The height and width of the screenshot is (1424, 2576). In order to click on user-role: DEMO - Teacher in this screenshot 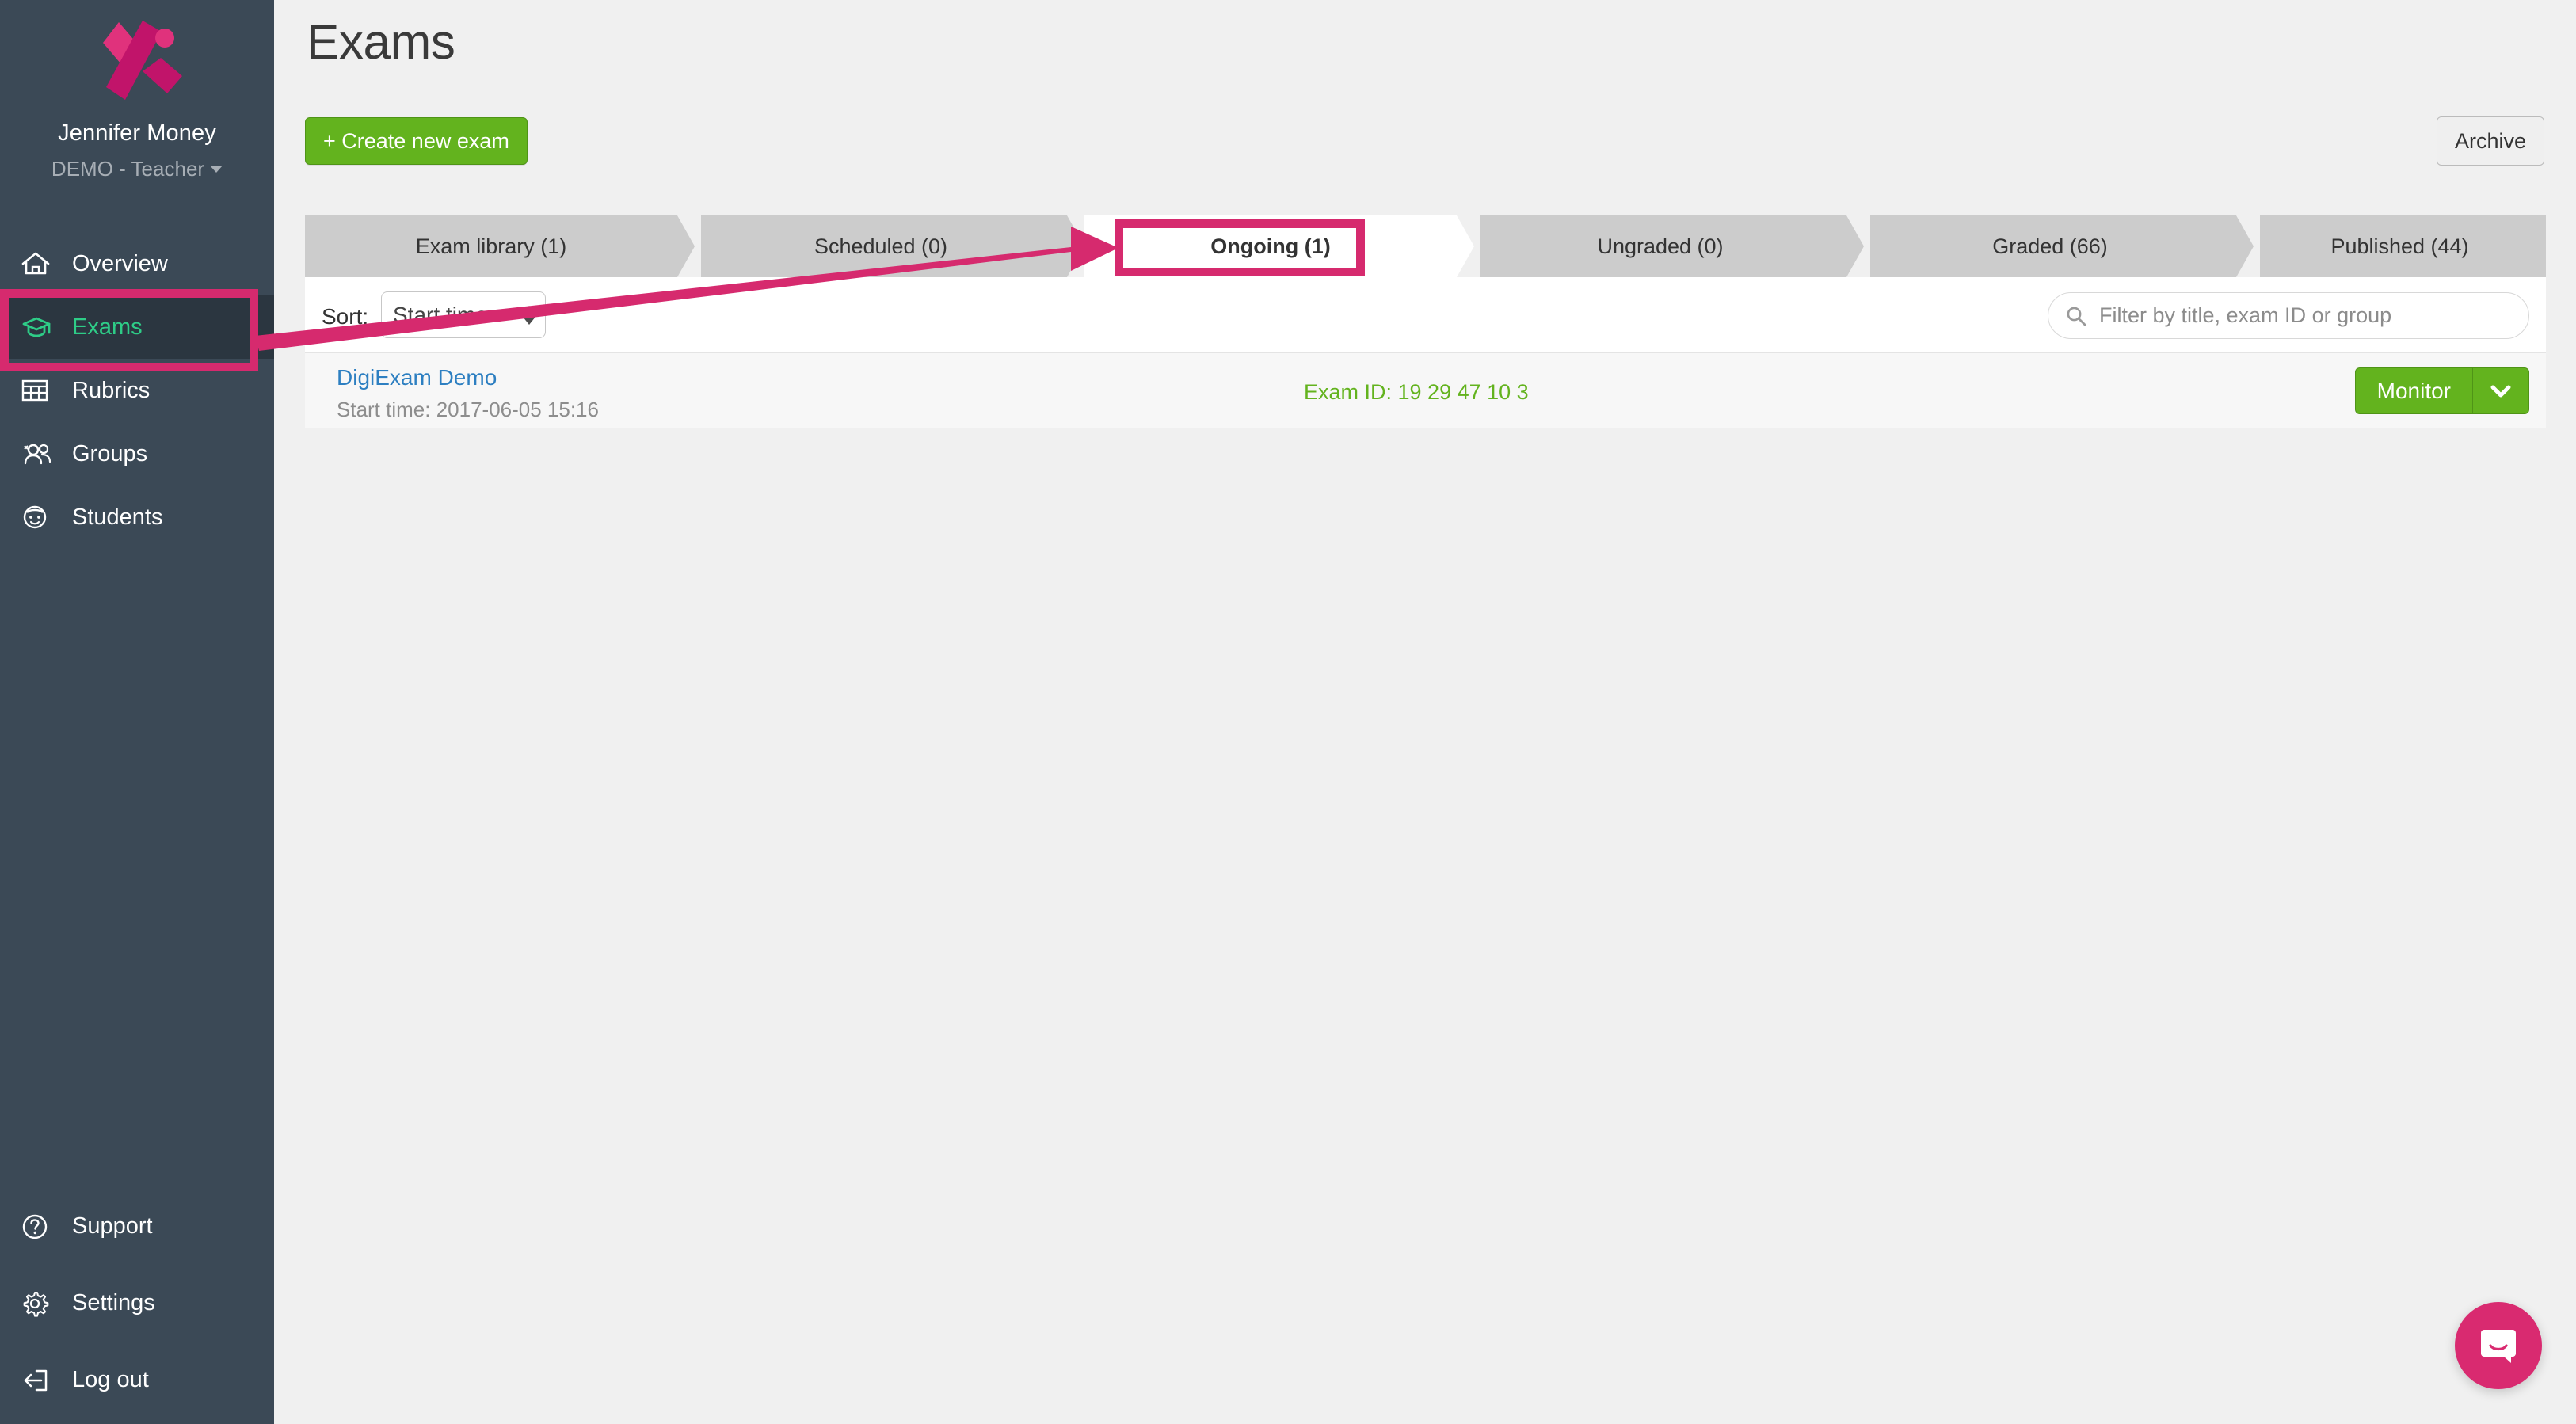, I will do `click(137, 168)`.